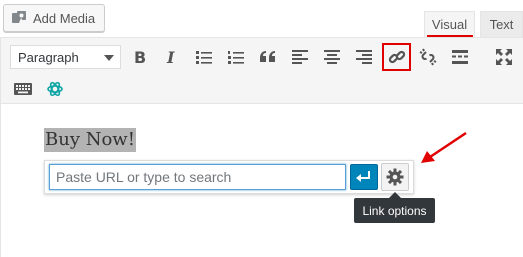  I want to click on align-right-button, so click(364, 57).